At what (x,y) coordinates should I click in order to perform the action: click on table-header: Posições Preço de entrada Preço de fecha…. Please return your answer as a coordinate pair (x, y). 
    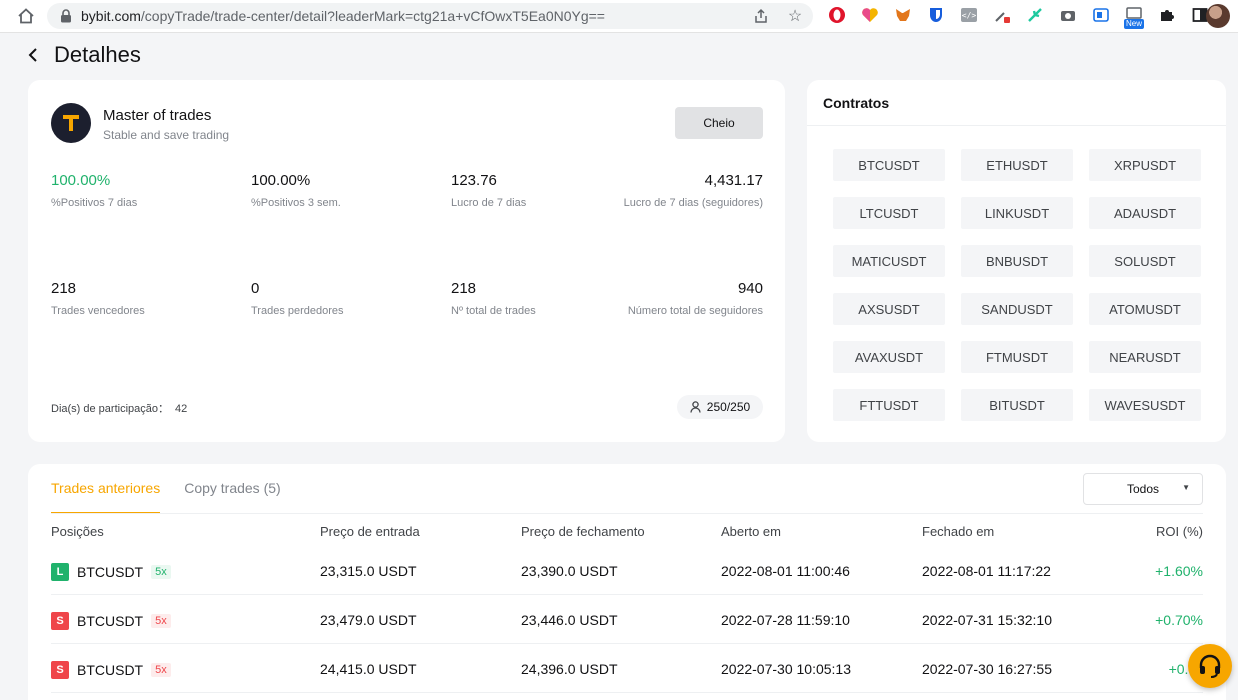
    Looking at the image, I should click on (627, 534).